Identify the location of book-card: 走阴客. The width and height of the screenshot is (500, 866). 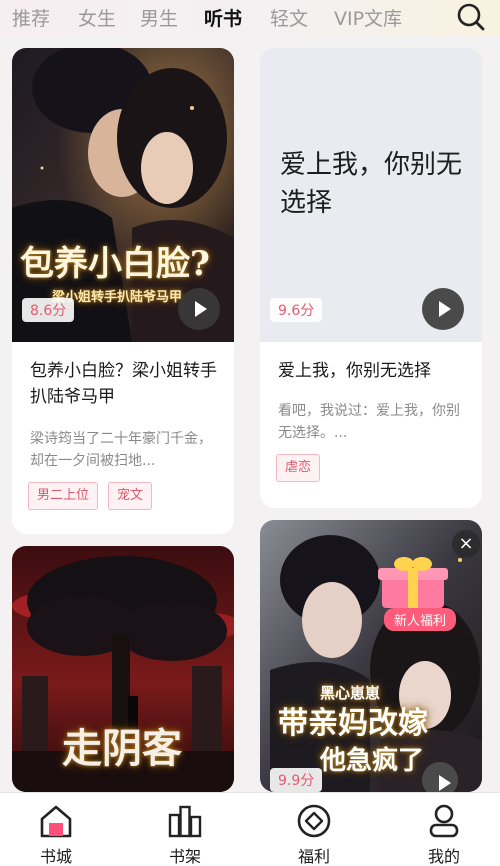
(123, 669).